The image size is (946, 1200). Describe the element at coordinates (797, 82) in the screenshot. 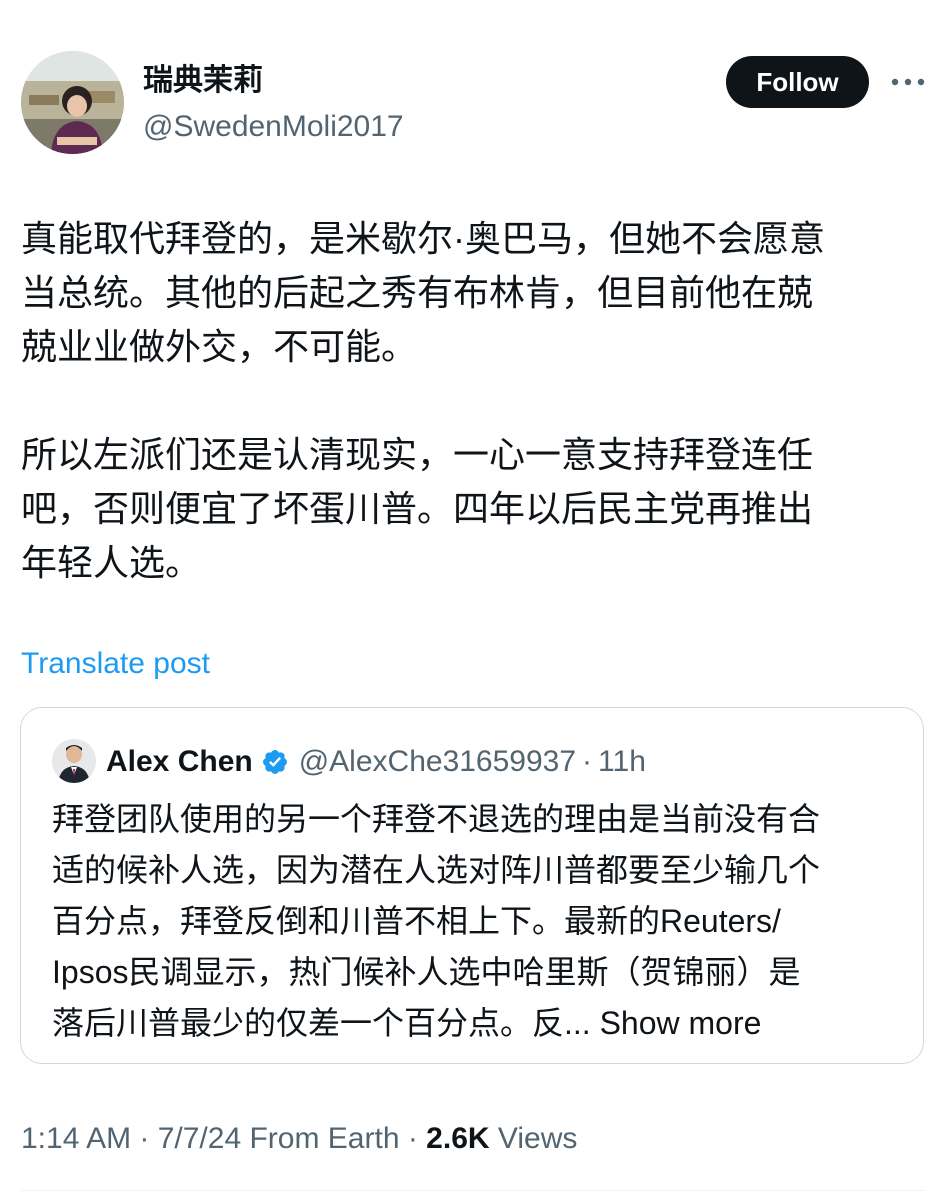

I see `follow-button: Follow` at that location.